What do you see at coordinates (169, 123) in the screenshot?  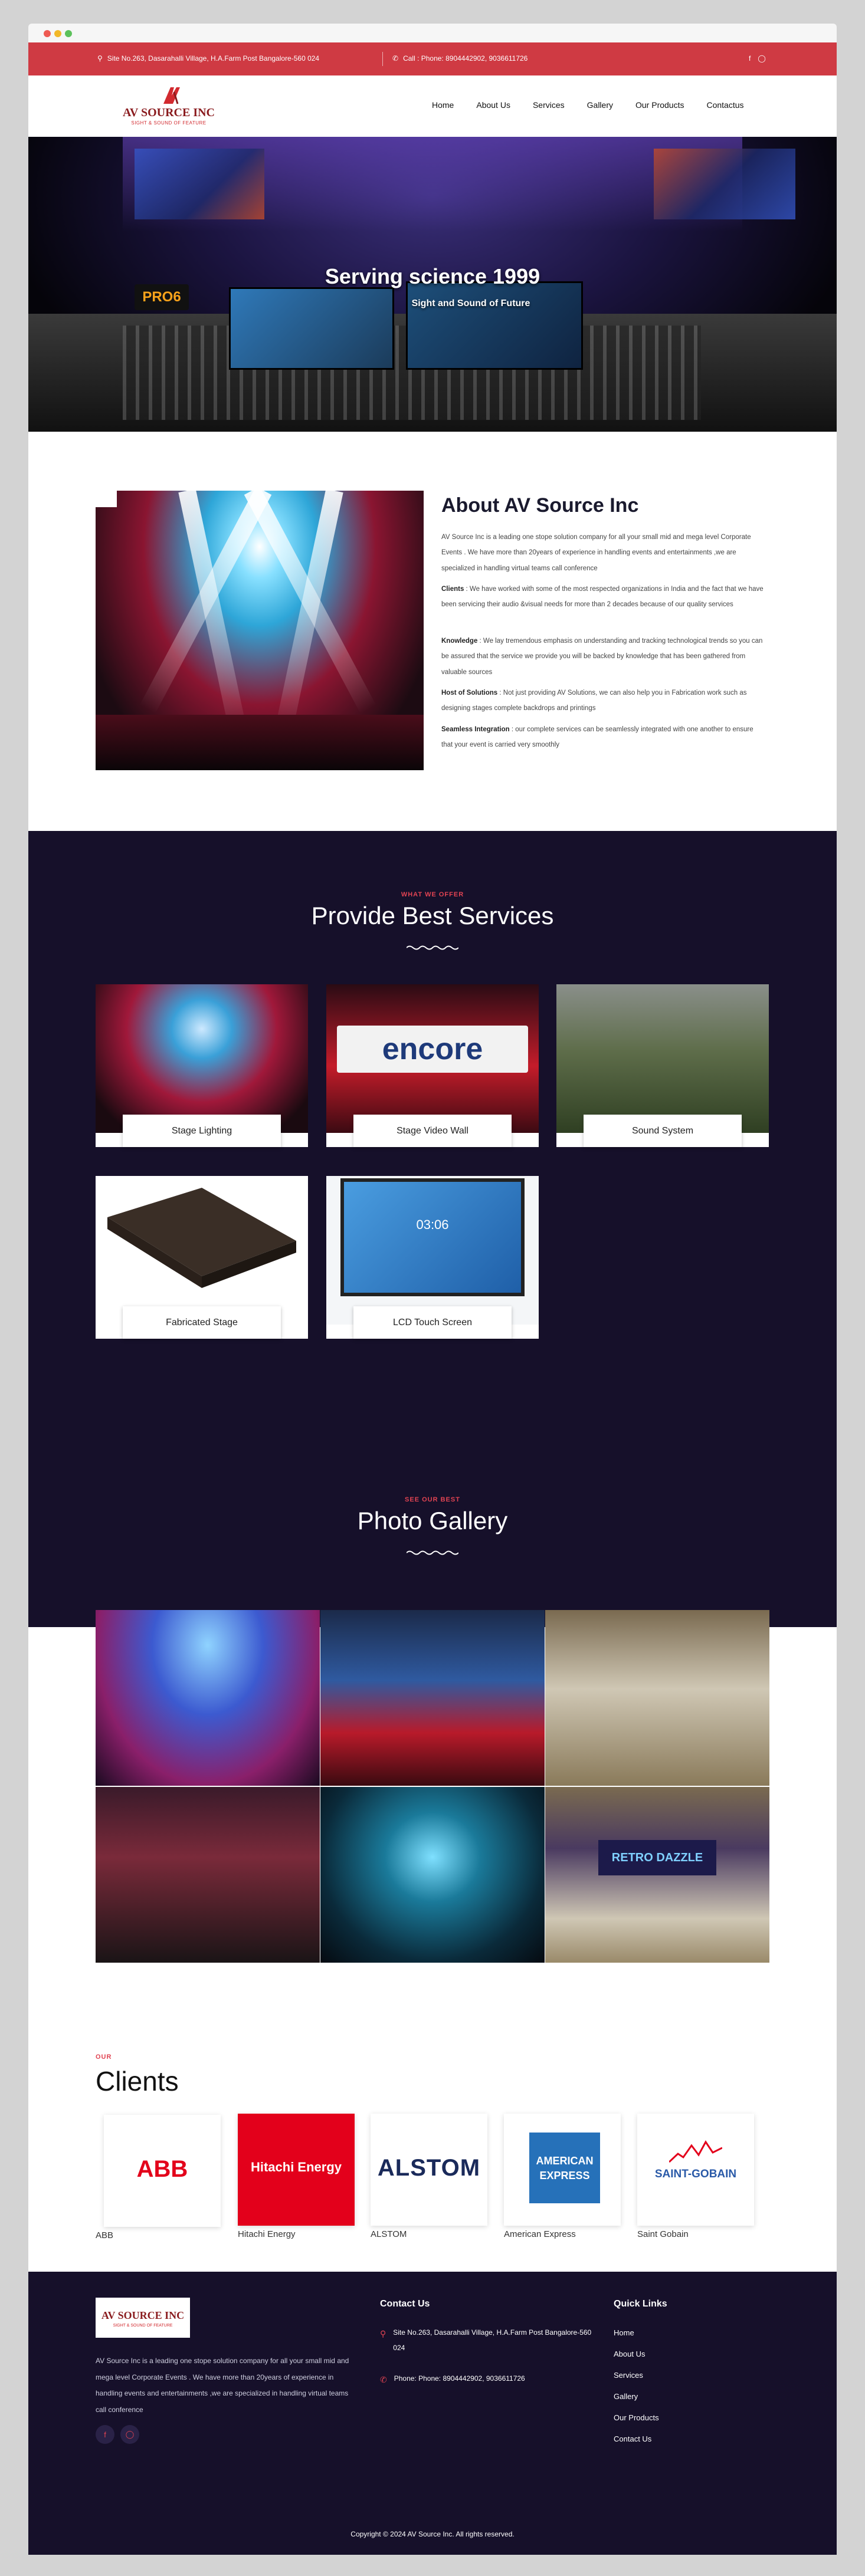 I see `logo-tagline: SIGHT & SOUND OF FEATURE` at bounding box center [169, 123].